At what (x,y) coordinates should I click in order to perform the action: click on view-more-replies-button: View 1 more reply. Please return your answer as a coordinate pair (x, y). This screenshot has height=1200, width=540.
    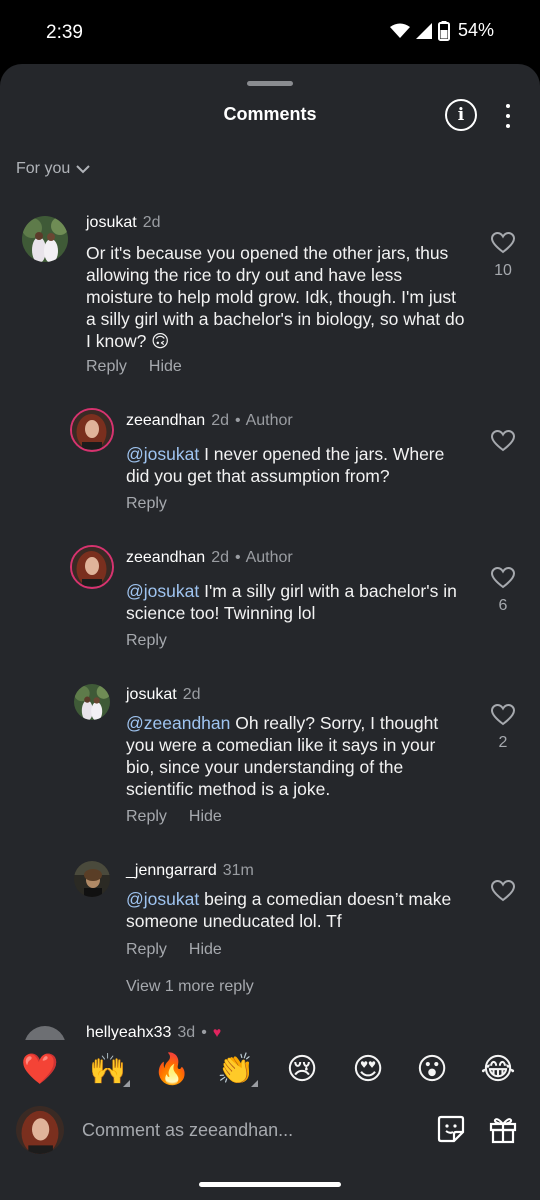
    Looking at the image, I should click on (190, 987).